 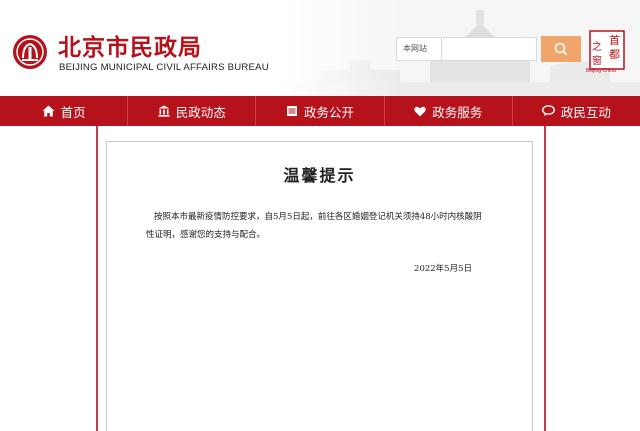 I want to click on nav-item-services: 政务服务, so click(x=447, y=111).